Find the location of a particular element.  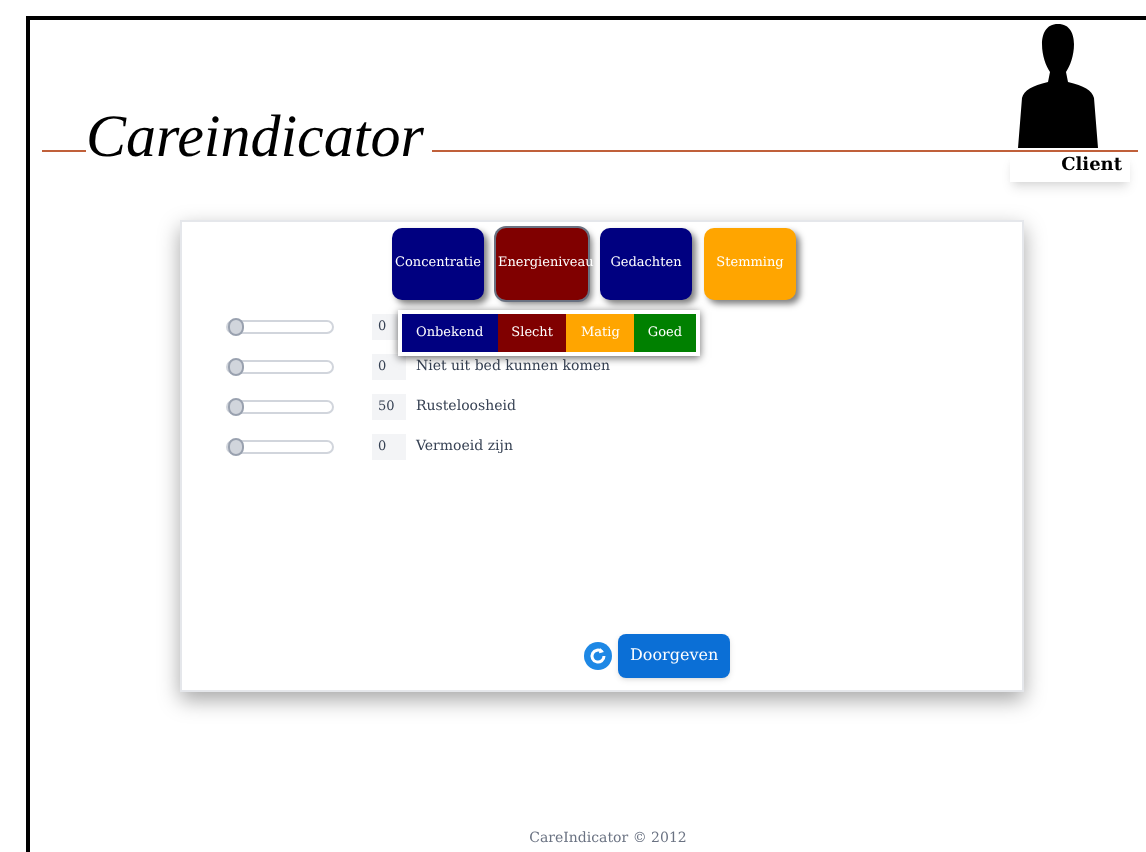

submit-button: Doorgeven is located at coordinates (674, 656).